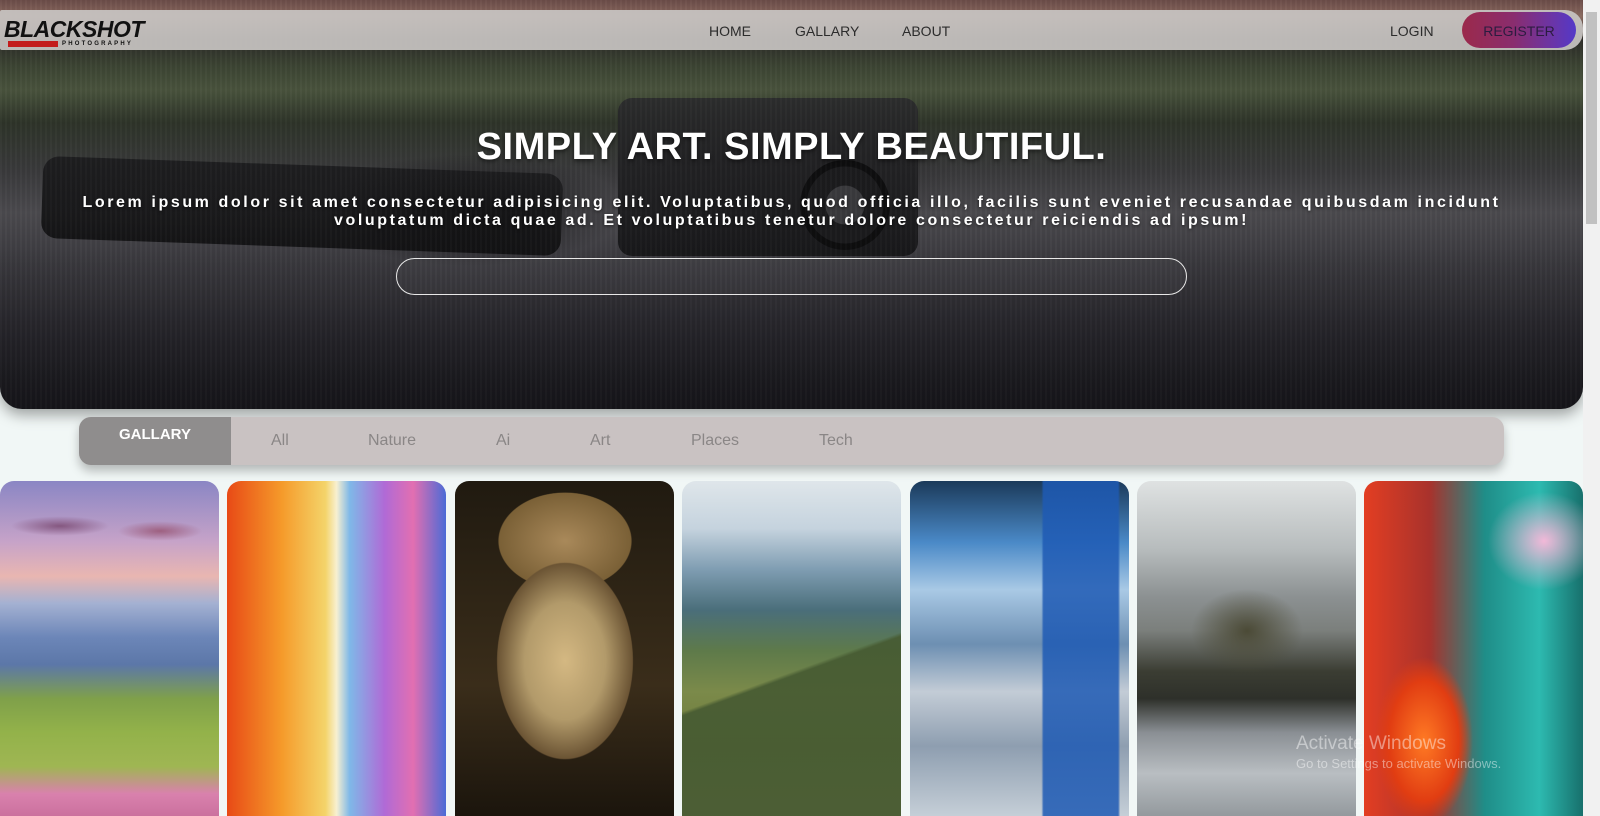 The width and height of the screenshot is (1600, 816). Describe the element at coordinates (1591, 118) in the screenshot. I see `scrollbar-thumb` at that location.